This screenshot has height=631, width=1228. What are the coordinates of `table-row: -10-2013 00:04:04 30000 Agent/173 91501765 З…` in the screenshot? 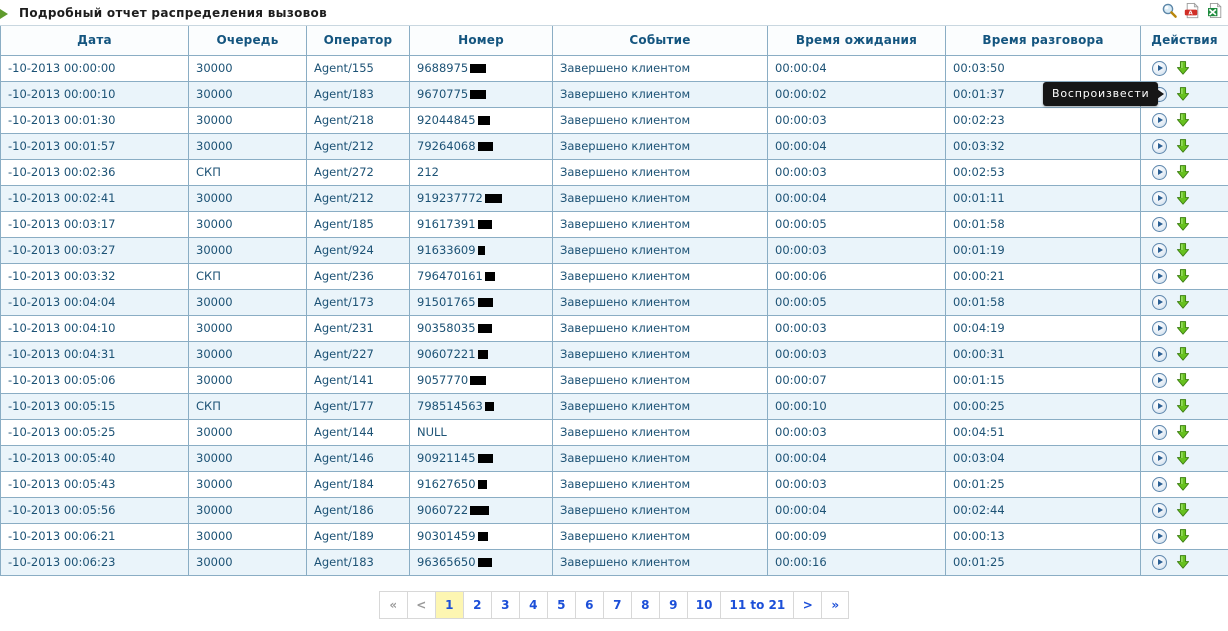 It's located at (614, 302).